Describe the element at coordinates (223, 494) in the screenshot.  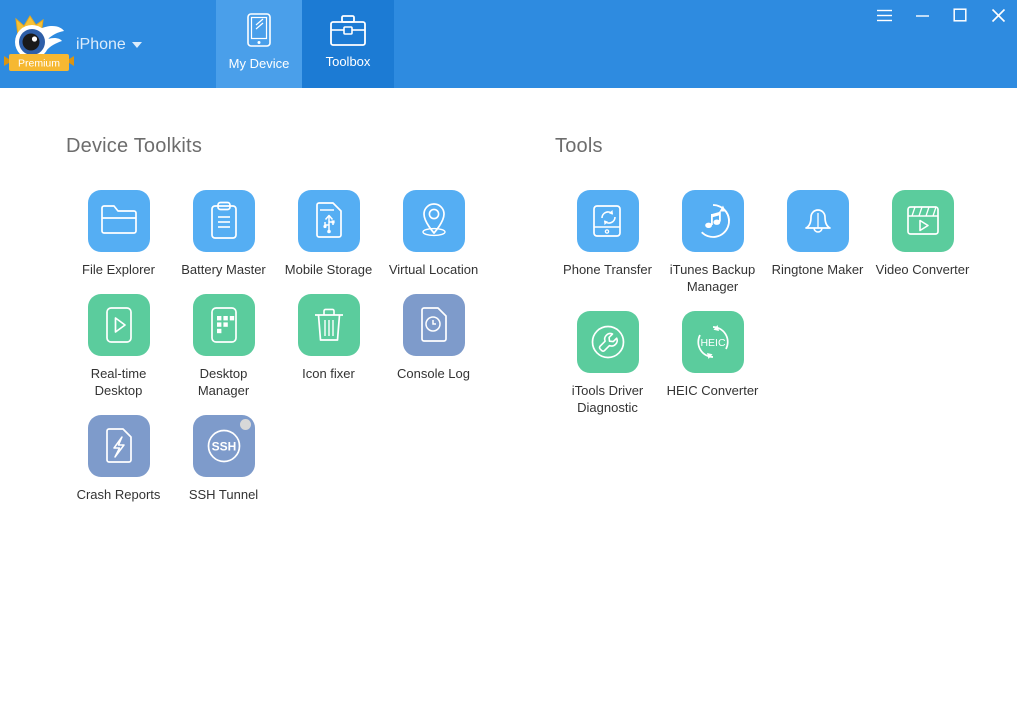
I see `tool-label: SSH Tunnel` at that location.